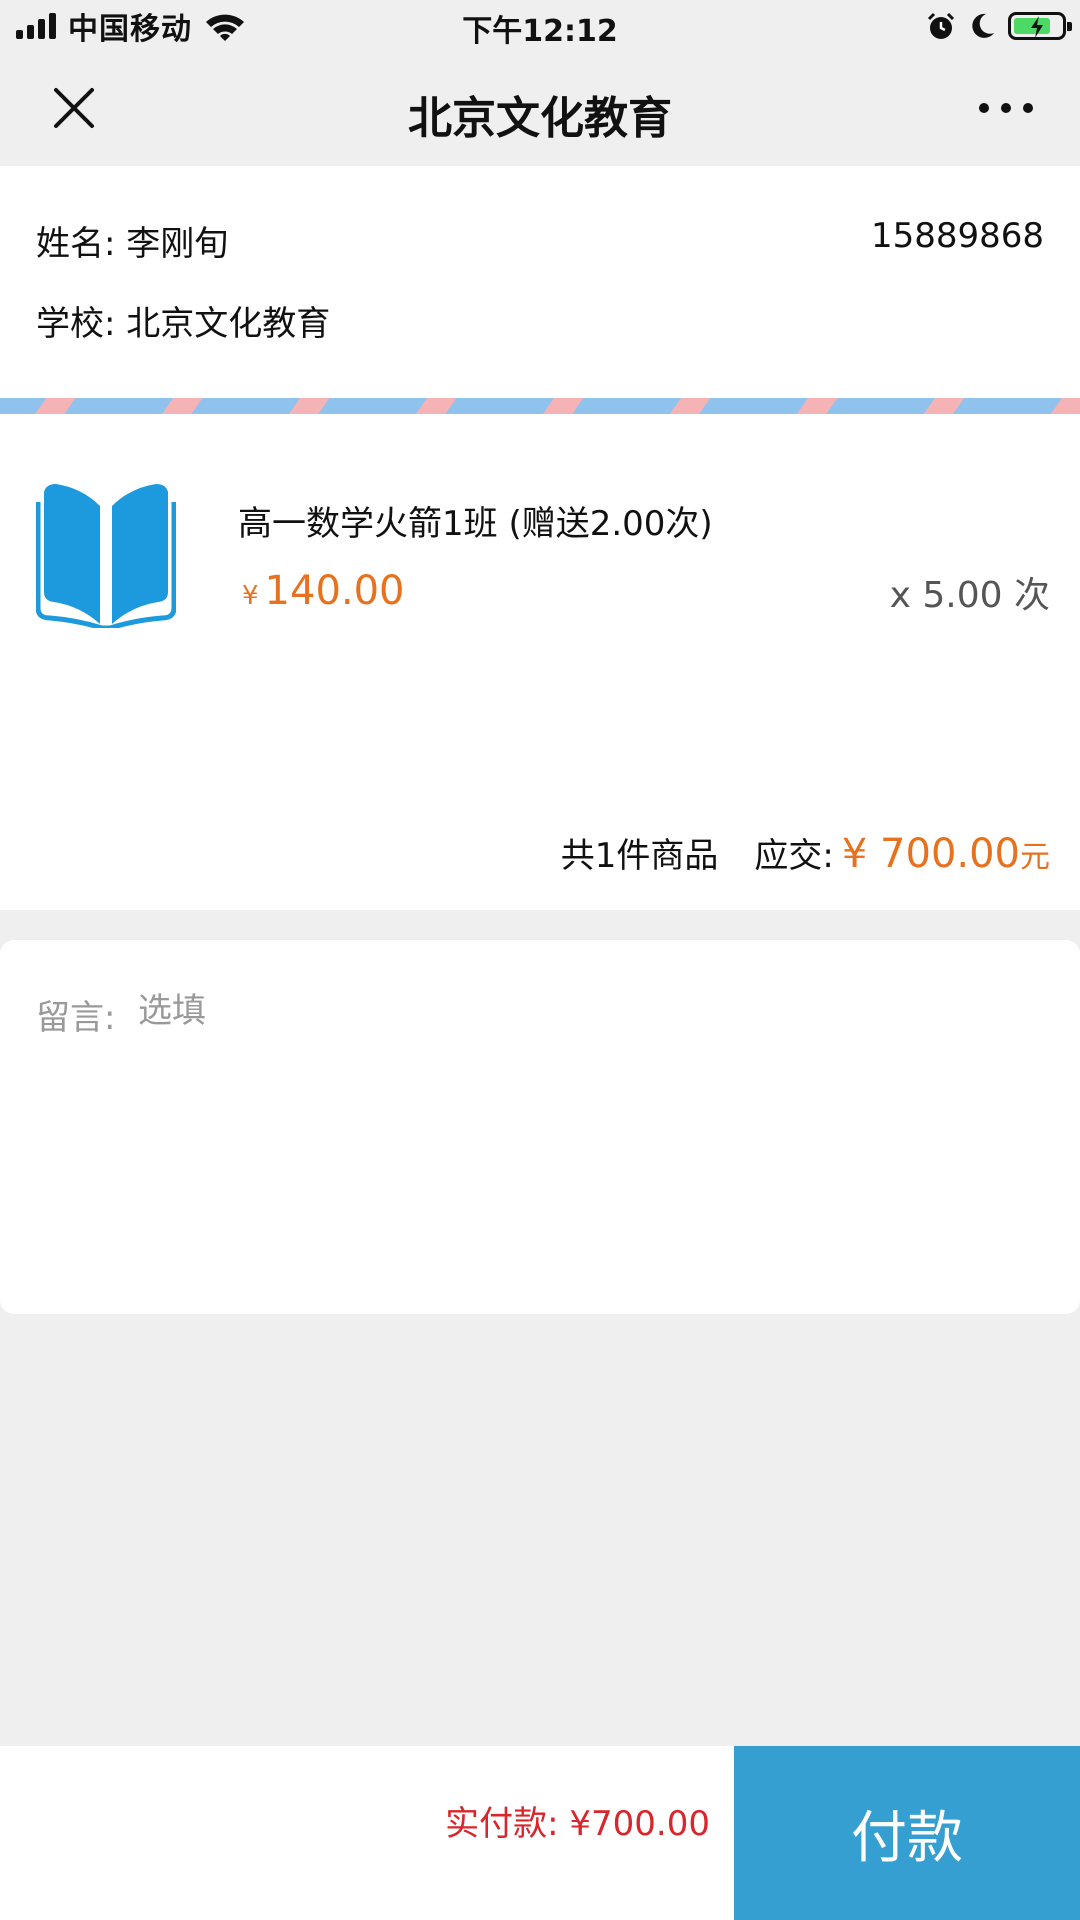  I want to click on name-label: 姓名:, so click(76, 244).